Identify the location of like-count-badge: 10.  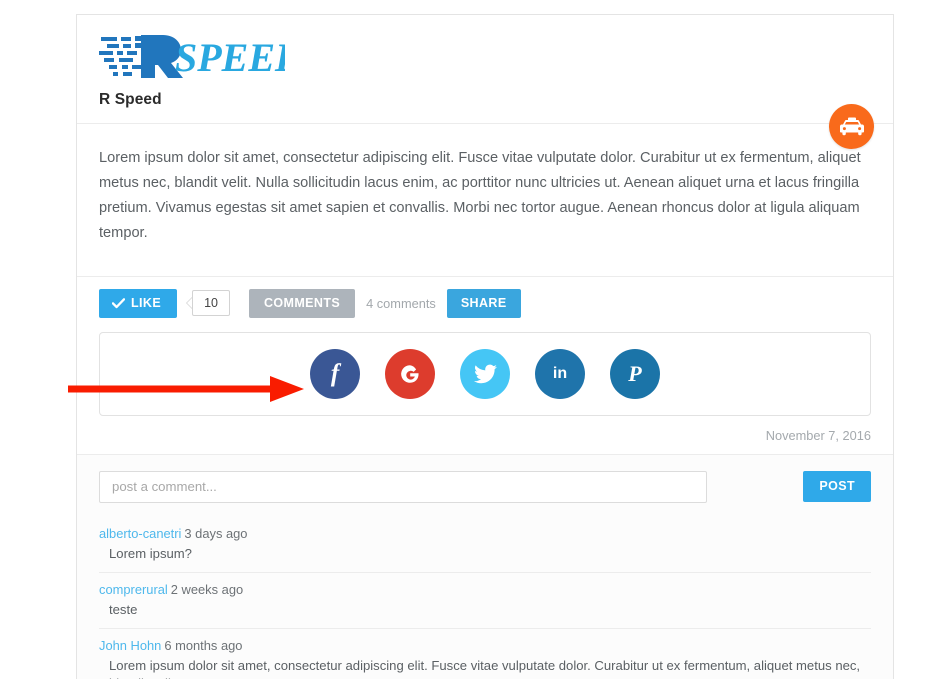
(208, 303).